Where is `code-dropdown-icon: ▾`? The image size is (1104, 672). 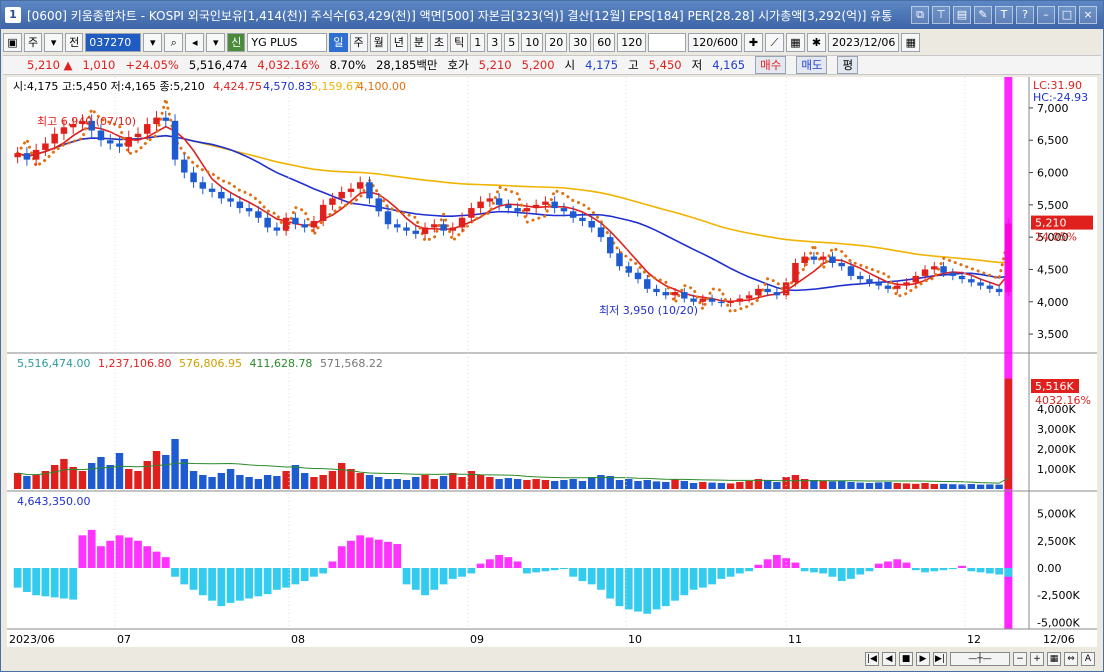 code-dropdown-icon: ▾ is located at coordinates (153, 42).